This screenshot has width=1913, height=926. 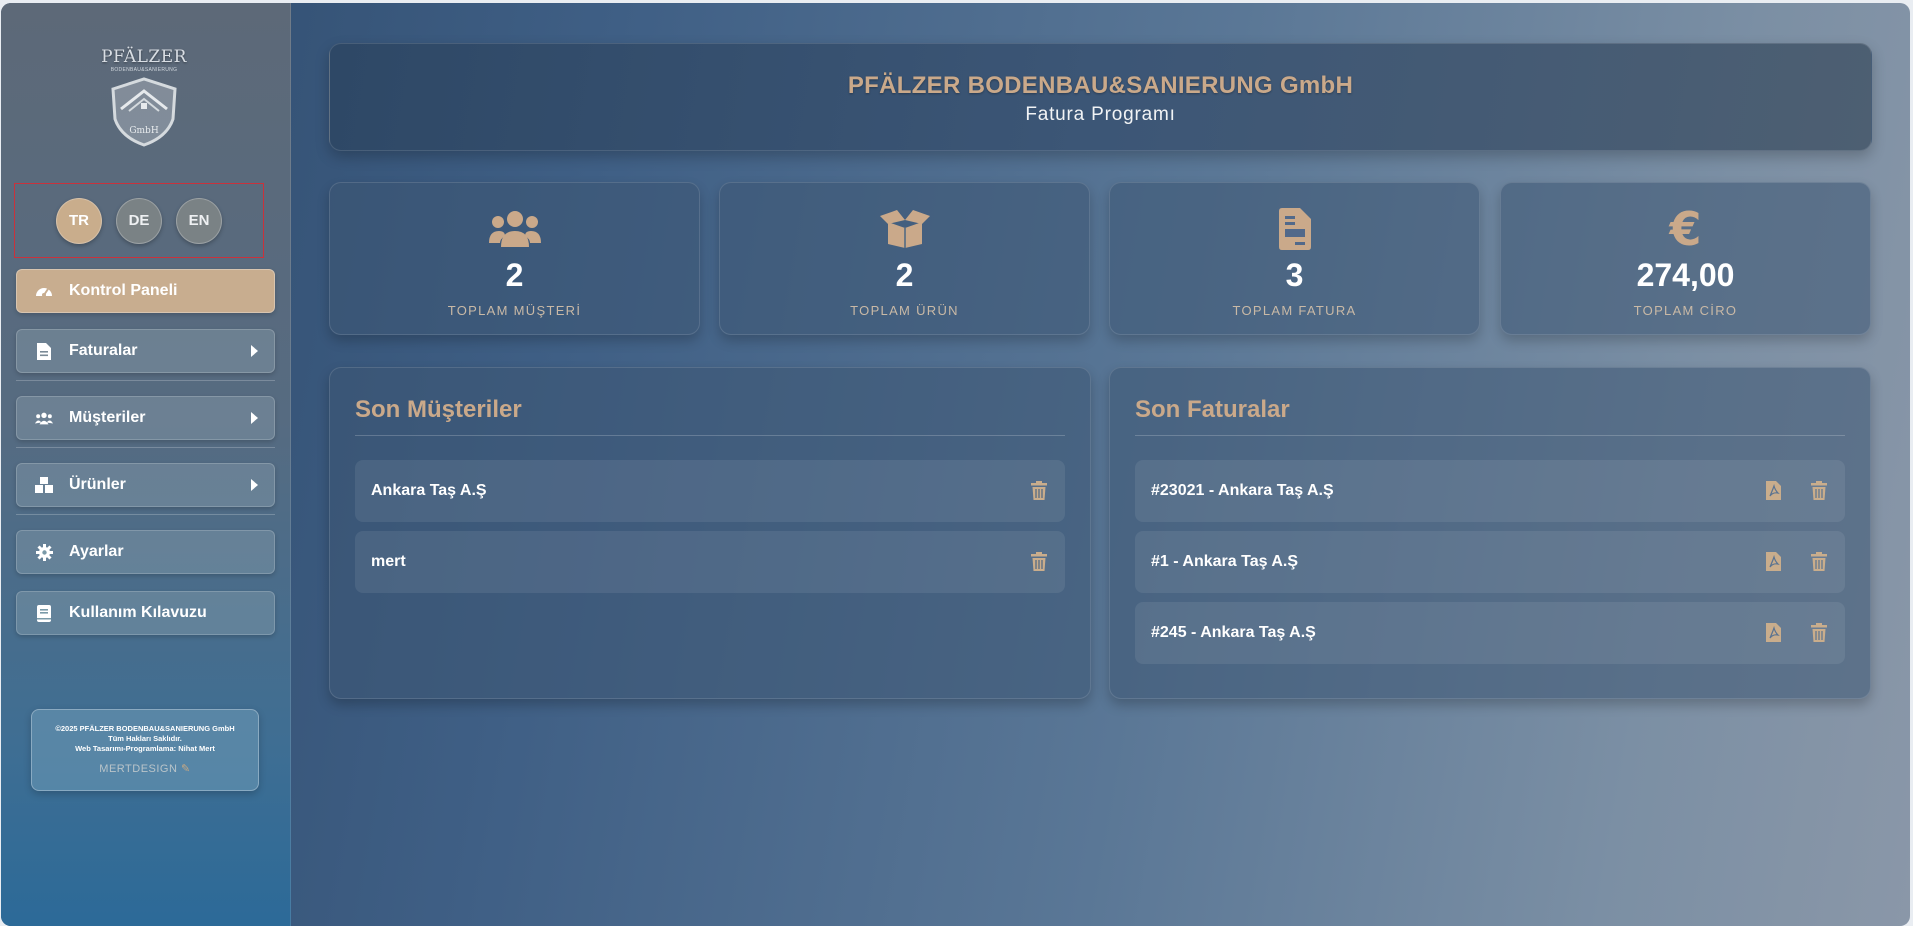 What do you see at coordinates (107, 417) in the screenshot?
I see `sidebar-item-label: Müşteriler` at bounding box center [107, 417].